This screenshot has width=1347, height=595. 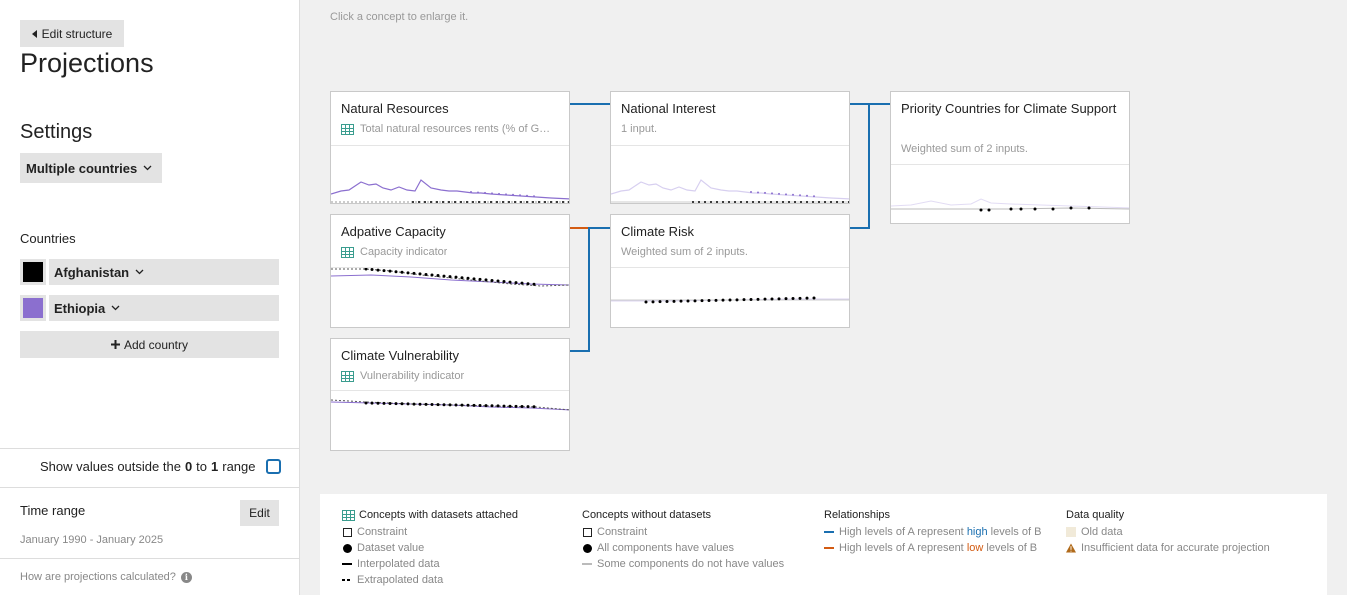 I want to click on legend-heading: Concepts without datasets, so click(x=647, y=515).